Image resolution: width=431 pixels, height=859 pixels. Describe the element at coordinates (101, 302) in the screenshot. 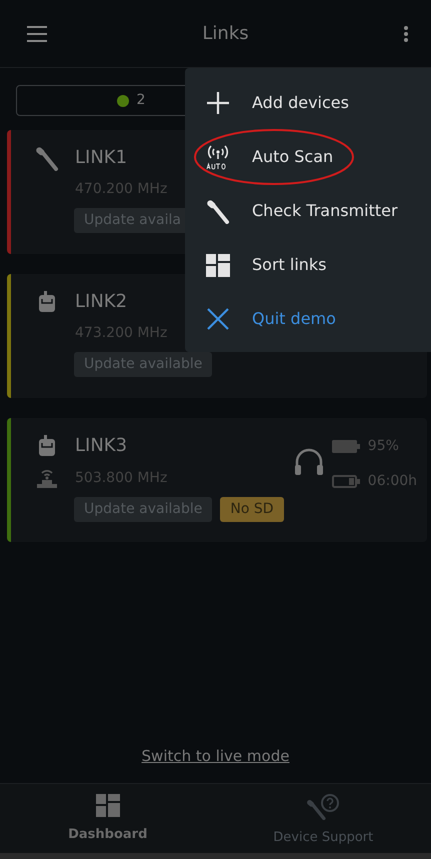

I see `link-name: LINK2` at that location.